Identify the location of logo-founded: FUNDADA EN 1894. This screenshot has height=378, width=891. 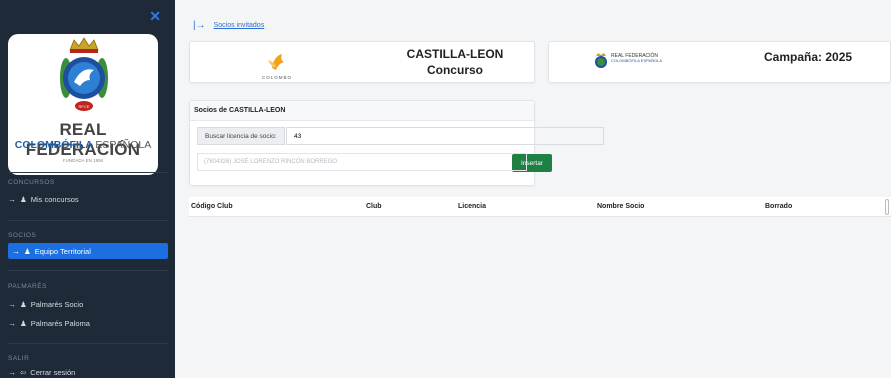
(83, 160).